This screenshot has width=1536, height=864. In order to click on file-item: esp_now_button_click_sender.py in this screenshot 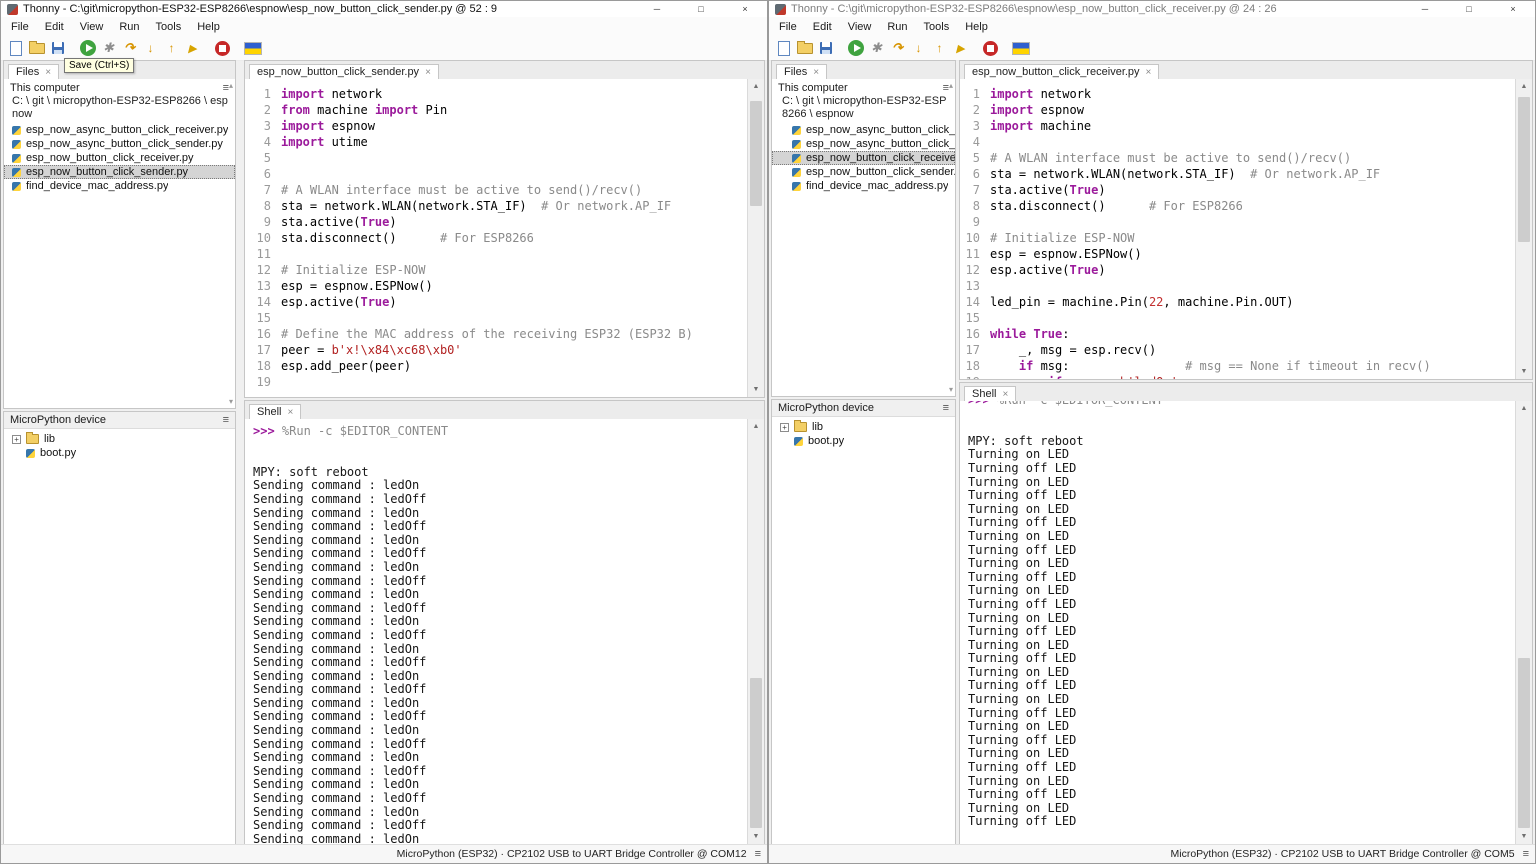, I will do `click(863, 172)`.